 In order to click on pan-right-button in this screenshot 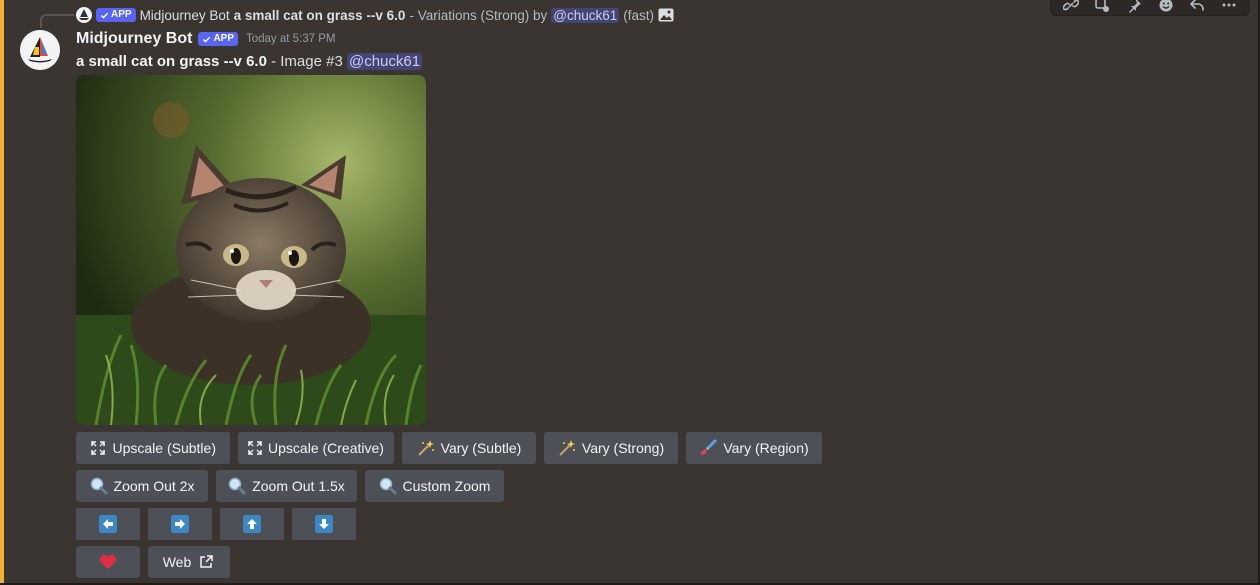, I will do `click(180, 524)`.